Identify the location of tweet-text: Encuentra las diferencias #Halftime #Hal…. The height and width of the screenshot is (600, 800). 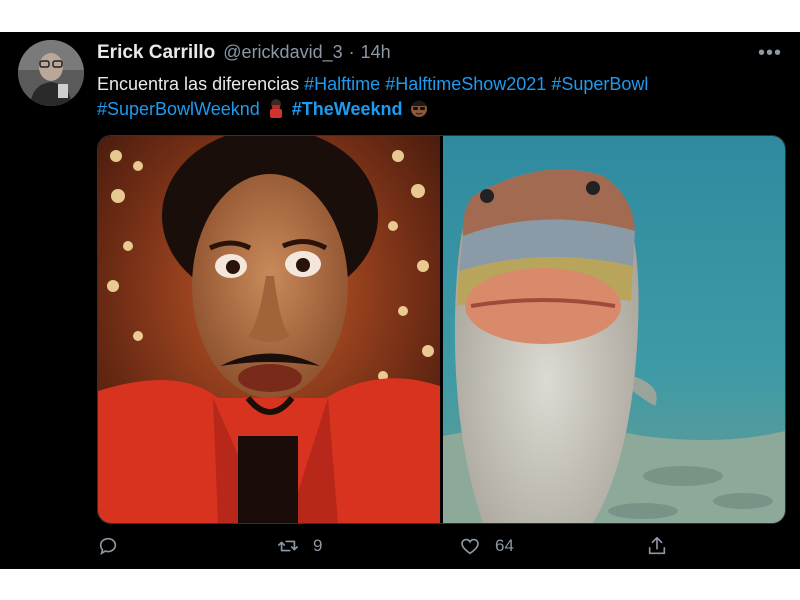
(437, 97).